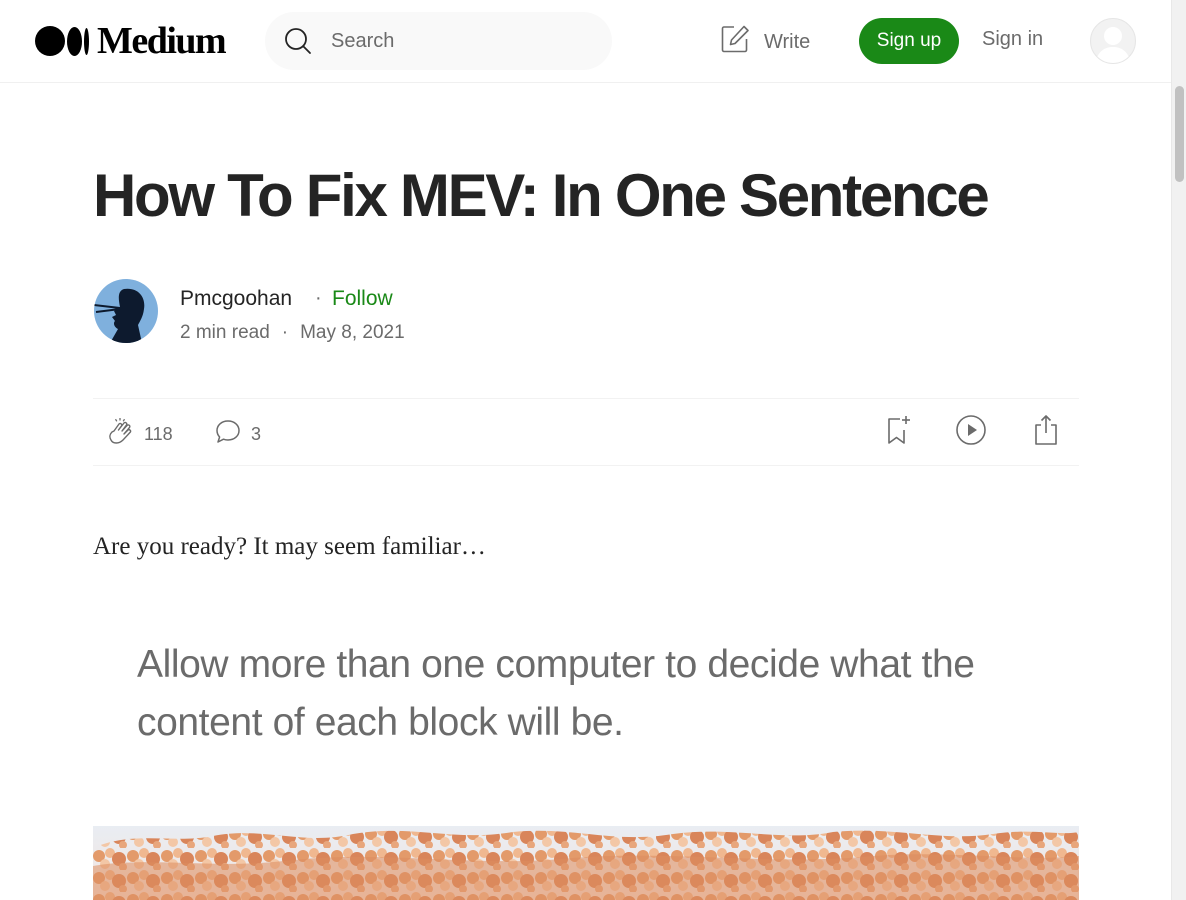 Image resolution: width=1186 pixels, height=900 pixels. What do you see at coordinates (541, 195) in the screenshot?
I see `article-title: How To Fix MEV: In One Sentence` at bounding box center [541, 195].